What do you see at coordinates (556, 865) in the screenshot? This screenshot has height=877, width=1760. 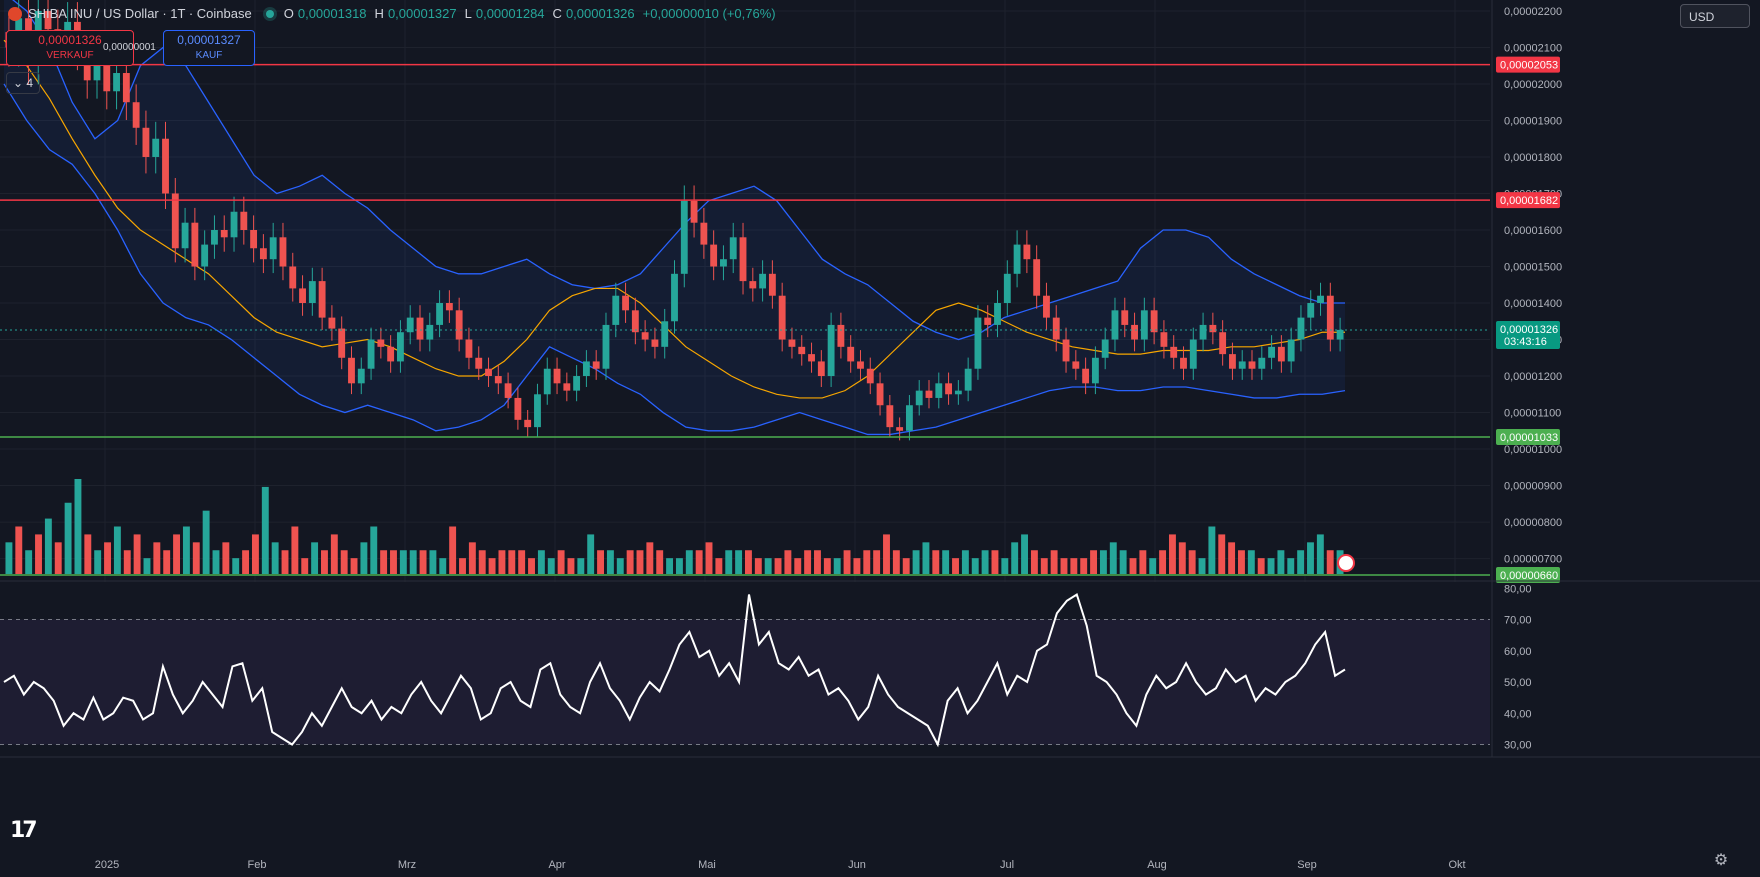 I see `time-axis-tick: Apr` at bounding box center [556, 865].